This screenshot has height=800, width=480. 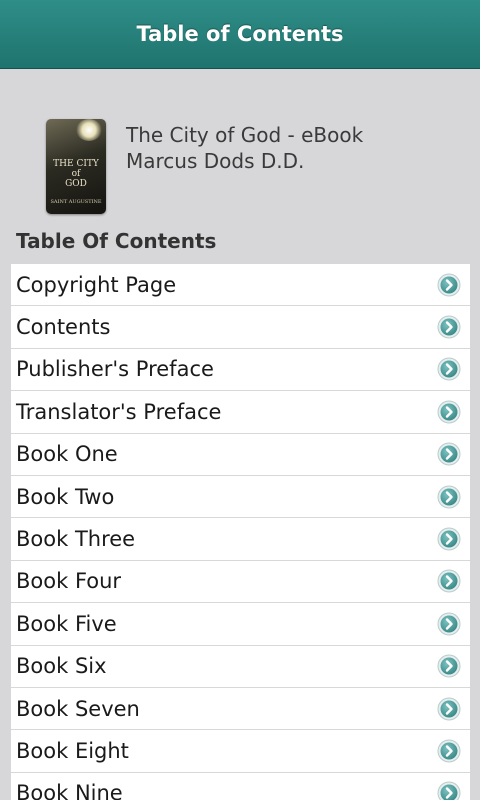 What do you see at coordinates (245, 135) in the screenshot?
I see `book-title: The City of God - eBook` at bounding box center [245, 135].